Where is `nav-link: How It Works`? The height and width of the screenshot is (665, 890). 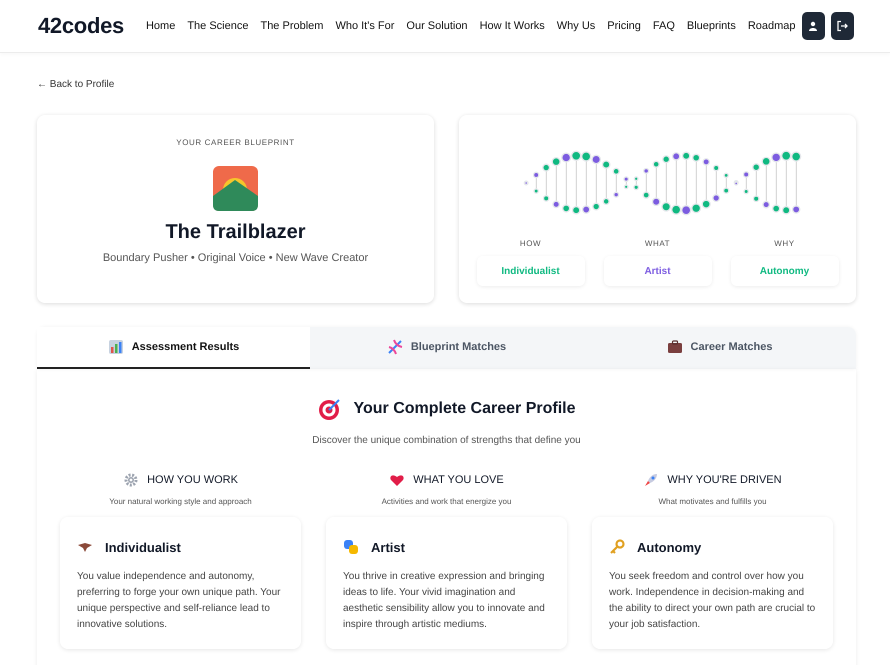
nav-link: How It Works is located at coordinates (512, 26).